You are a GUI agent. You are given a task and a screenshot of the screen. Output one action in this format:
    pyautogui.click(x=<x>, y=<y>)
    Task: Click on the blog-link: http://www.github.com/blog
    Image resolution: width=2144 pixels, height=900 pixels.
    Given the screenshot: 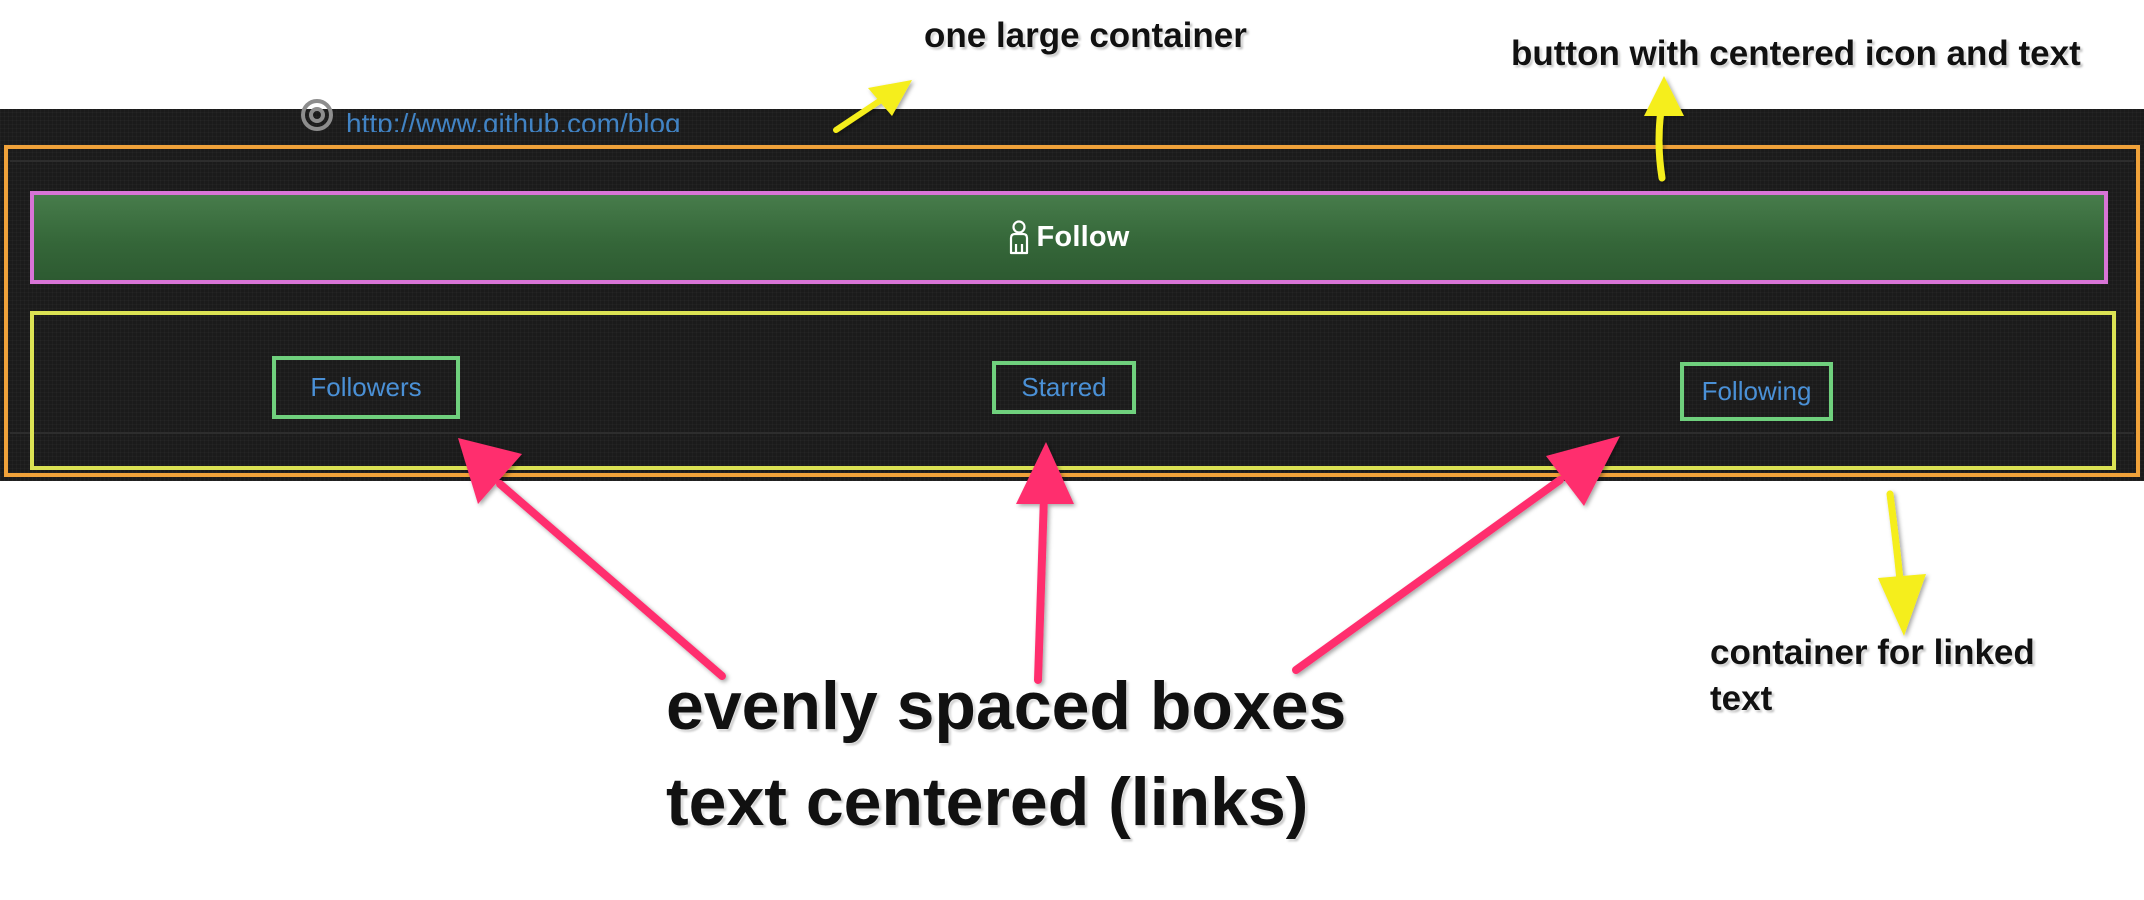 What is the action you would take?
    pyautogui.click(x=513, y=121)
    